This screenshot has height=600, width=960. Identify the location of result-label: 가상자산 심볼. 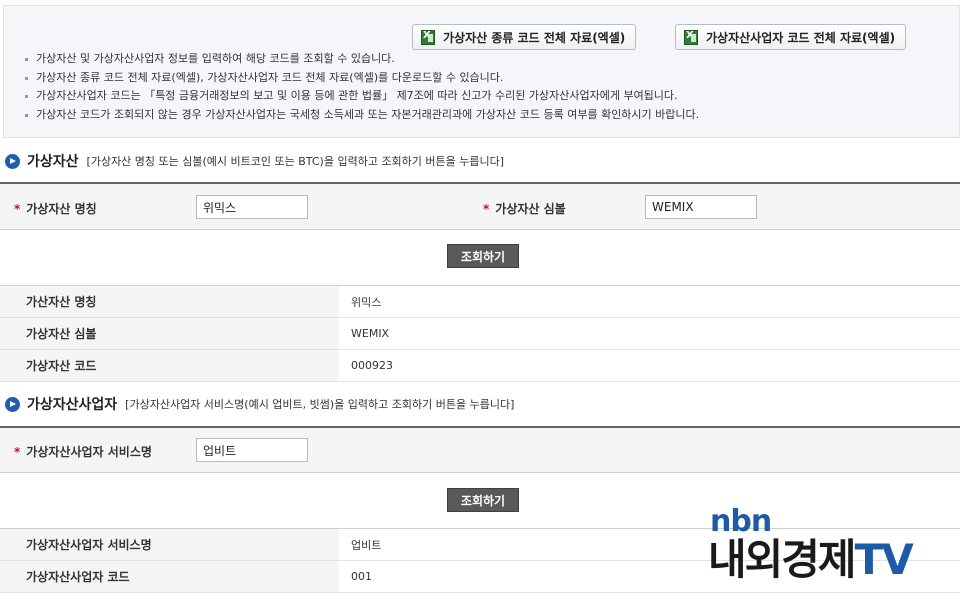
(169, 333).